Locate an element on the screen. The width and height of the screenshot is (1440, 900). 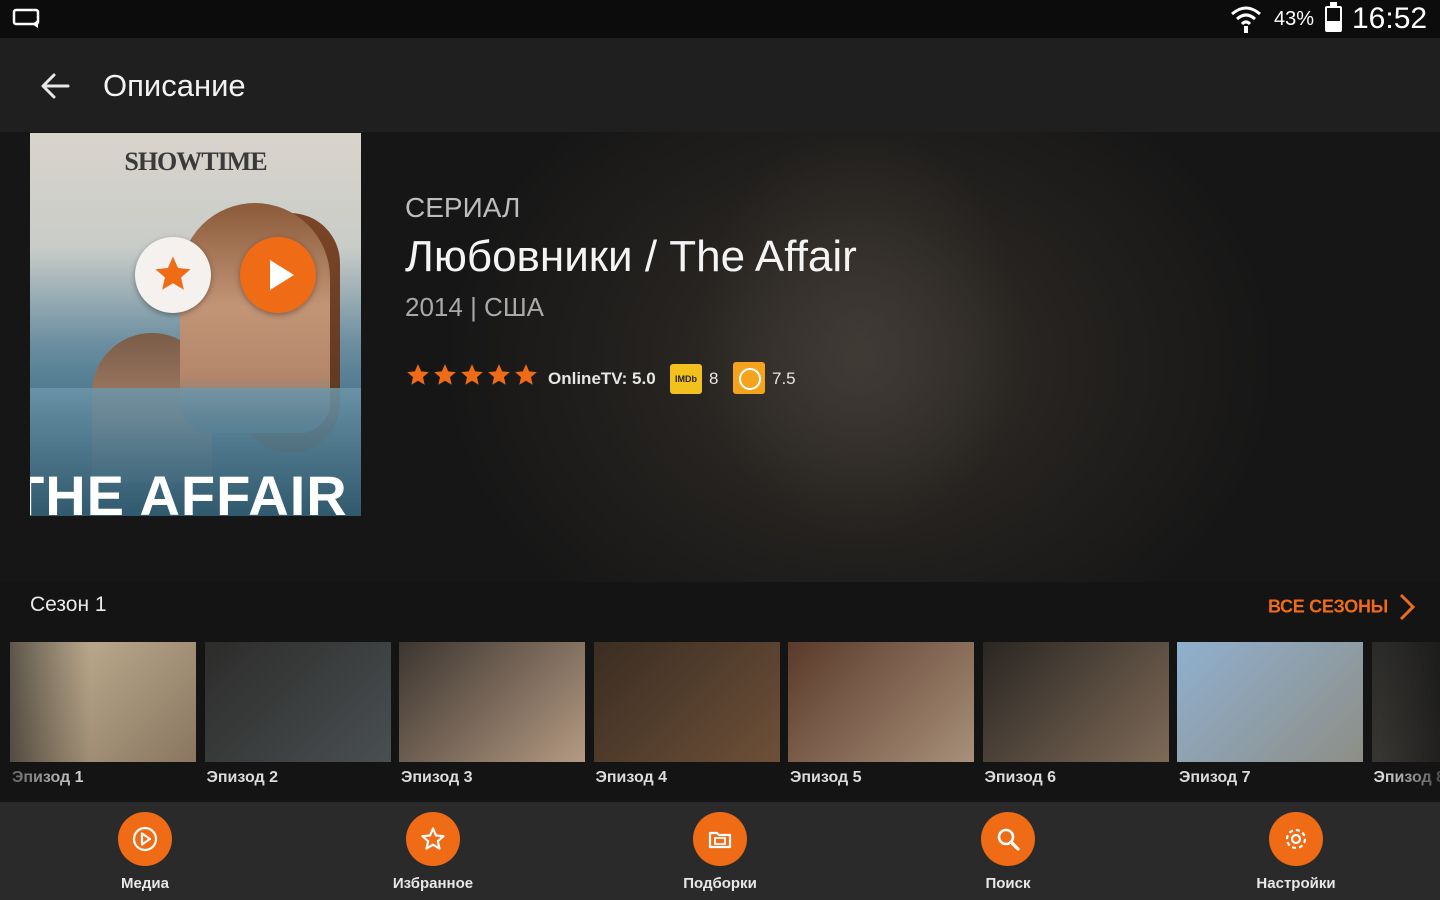
battery-level is located at coordinates (1333, 25).